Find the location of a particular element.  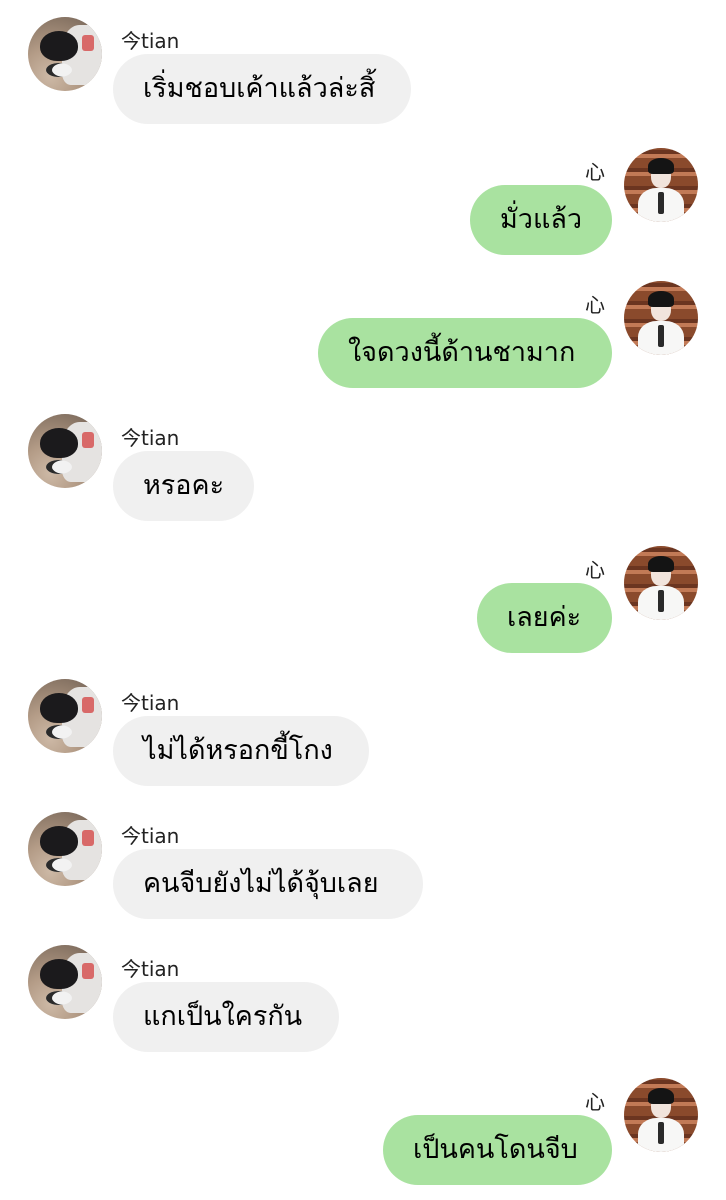

message-bubble: ใจดวงนี้ด้านชามาก is located at coordinates (465, 353).